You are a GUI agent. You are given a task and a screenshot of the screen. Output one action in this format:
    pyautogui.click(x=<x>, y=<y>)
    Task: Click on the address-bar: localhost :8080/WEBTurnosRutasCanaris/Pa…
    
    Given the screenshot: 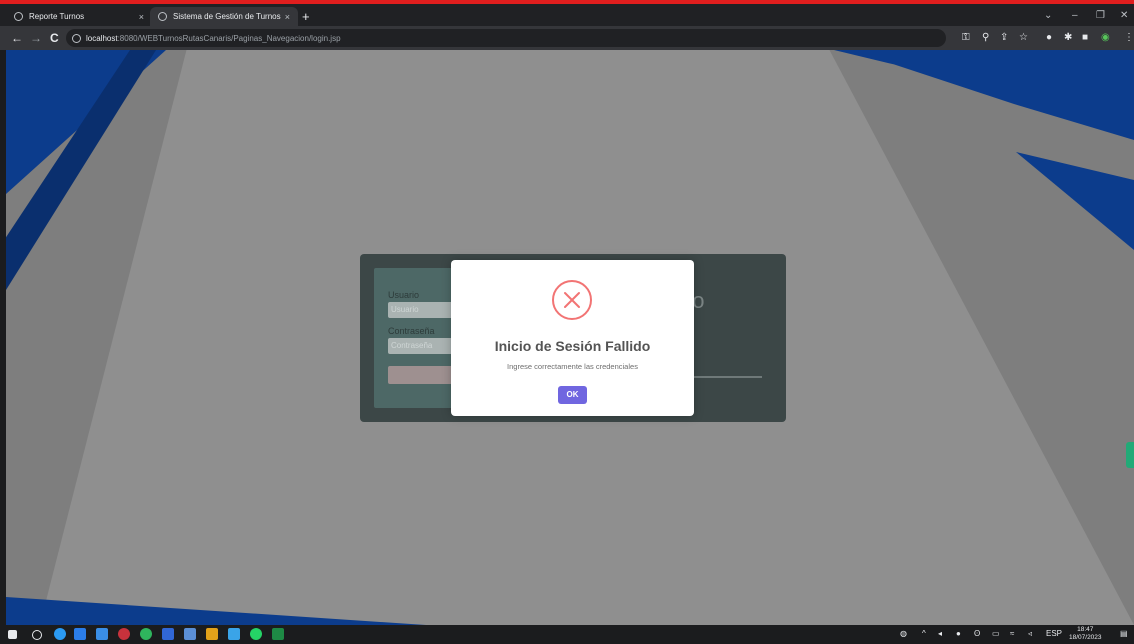 What is the action you would take?
    pyautogui.click(x=506, y=38)
    